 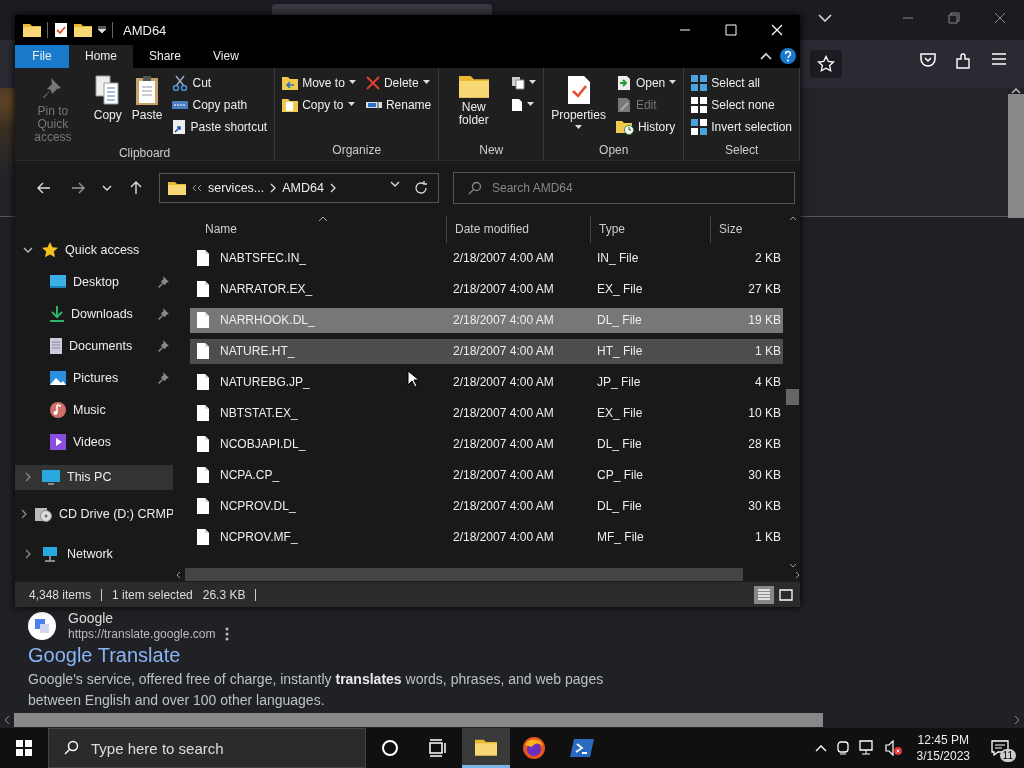 What do you see at coordinates (94, 553) in the screenshot?
I see `sidebar-item: Network` at bounding box center [94, 553].